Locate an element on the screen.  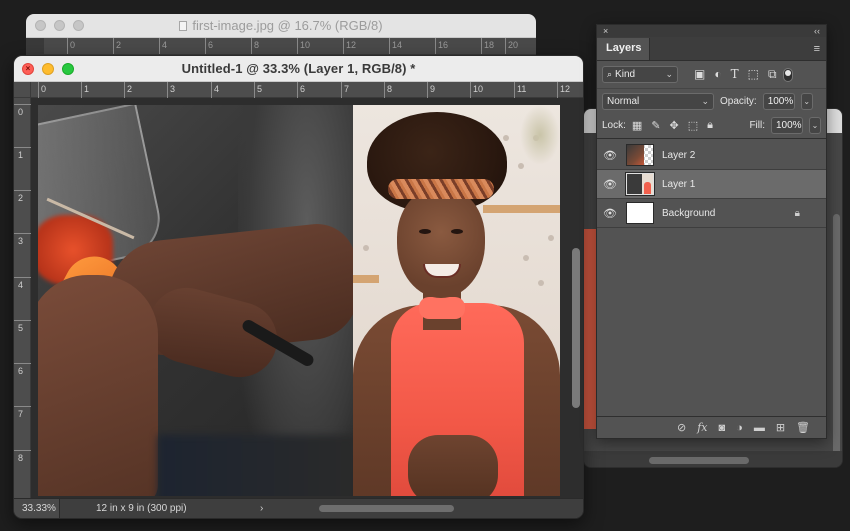
close-button: × is located at coordinates (28, 68).